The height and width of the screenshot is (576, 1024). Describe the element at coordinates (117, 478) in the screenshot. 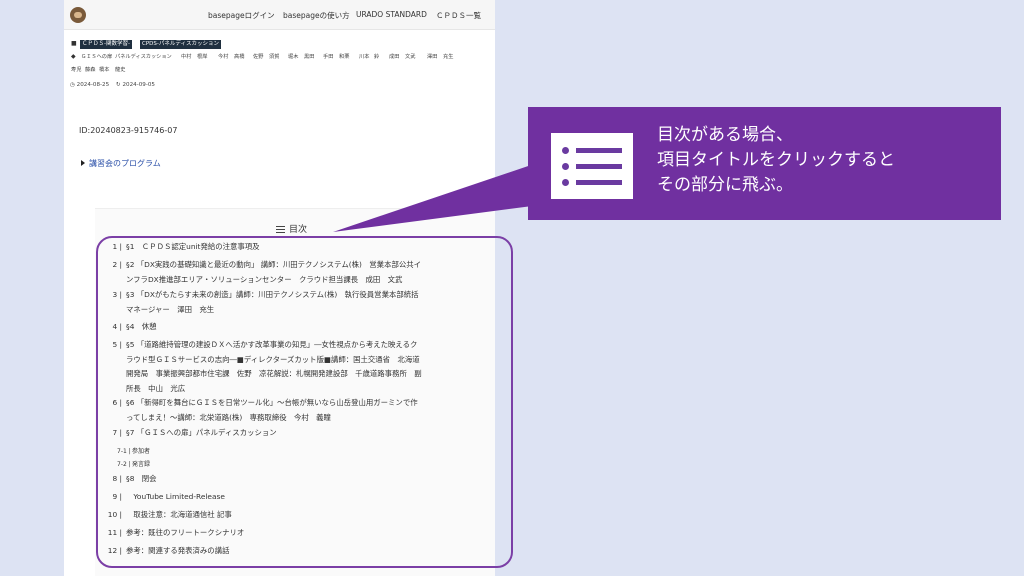

I see `toc-item-number: 8 |` at that location.